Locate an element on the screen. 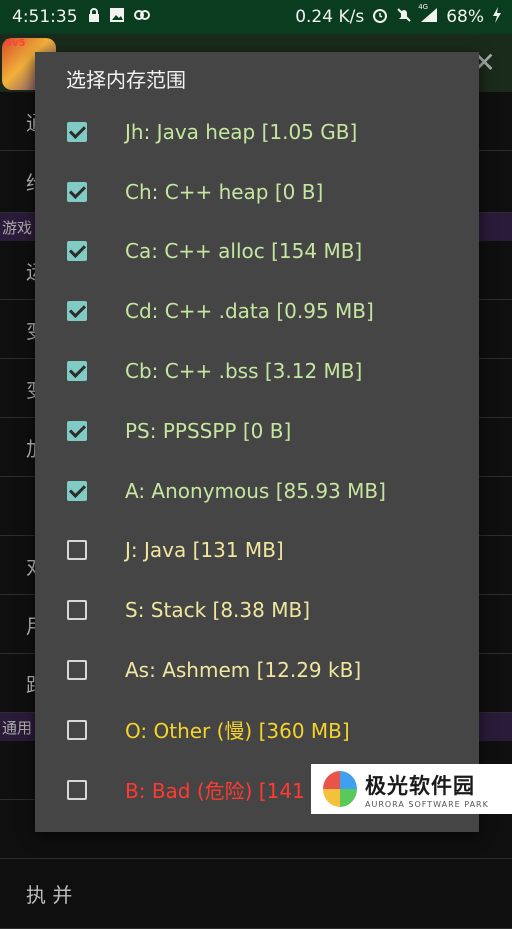 The width and height of the screenshot is (512, 929). mute-icon is located at coordinates (404, 17).